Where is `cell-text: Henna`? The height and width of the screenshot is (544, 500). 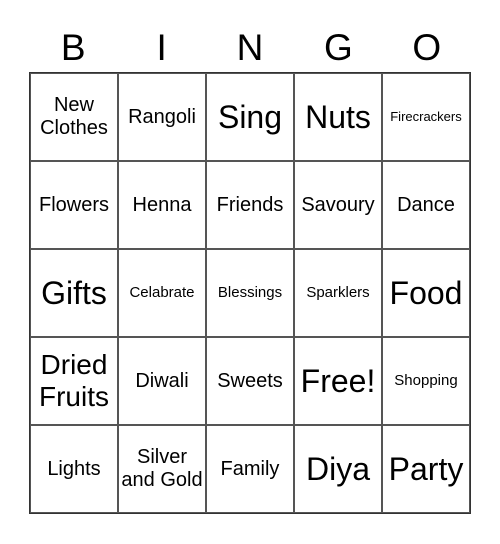 cell-text: Henna is located at coordinates (162, 204).